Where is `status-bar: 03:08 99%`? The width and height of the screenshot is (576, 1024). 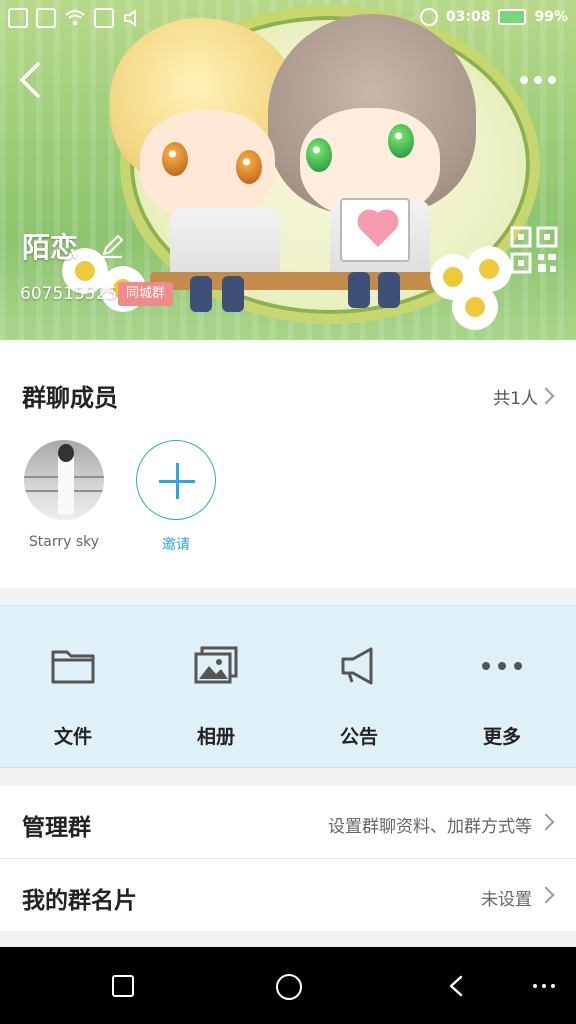 status-bar: 03:08 99% is located at coordinates (288, 18).